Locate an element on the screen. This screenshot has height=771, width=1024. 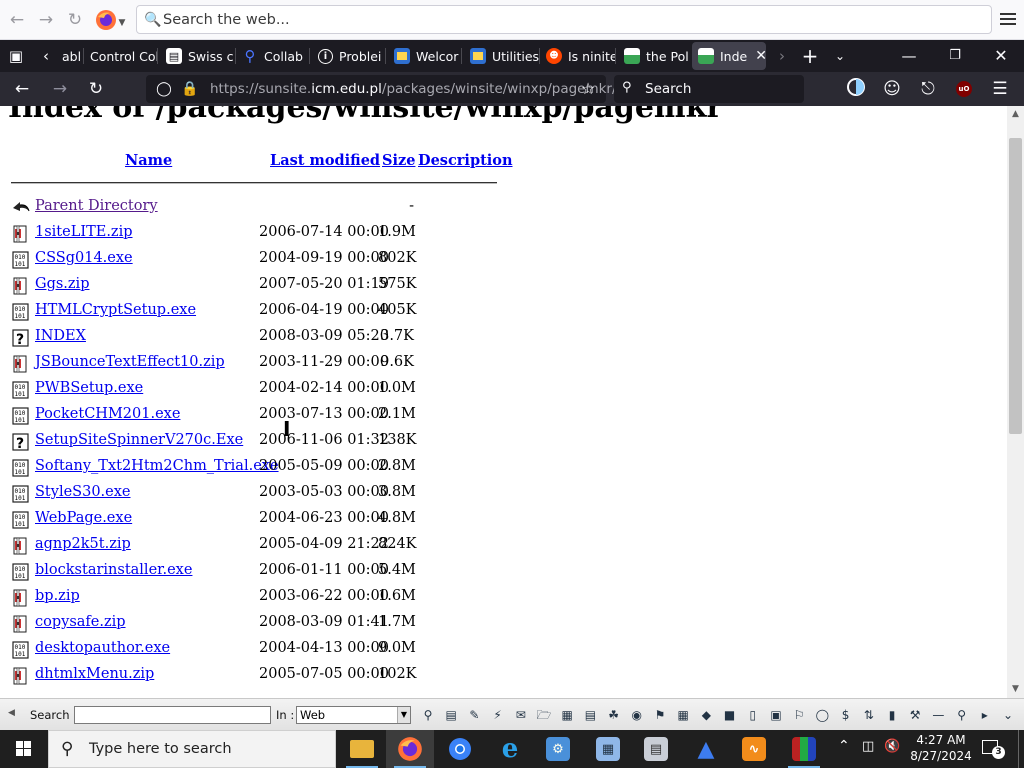
cube-icon: ■ is located at coordinates (730, 715).